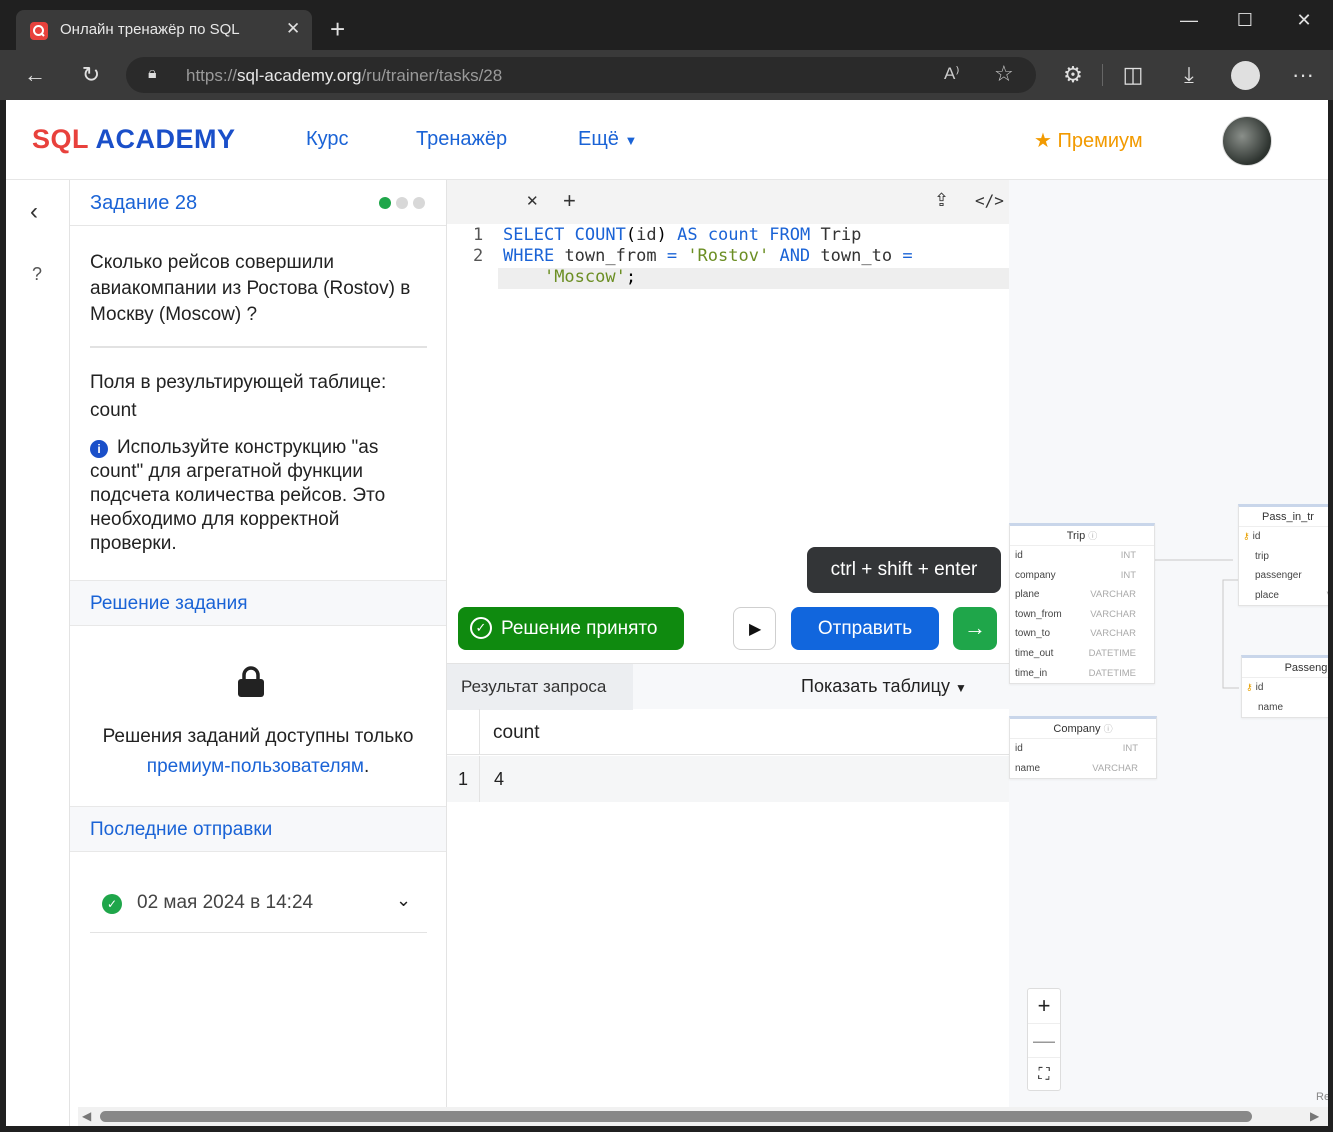  Describe the element at coordinates (1075, 614) in the screenshot. I see `column-row: town_from VARCHAR` at that location.